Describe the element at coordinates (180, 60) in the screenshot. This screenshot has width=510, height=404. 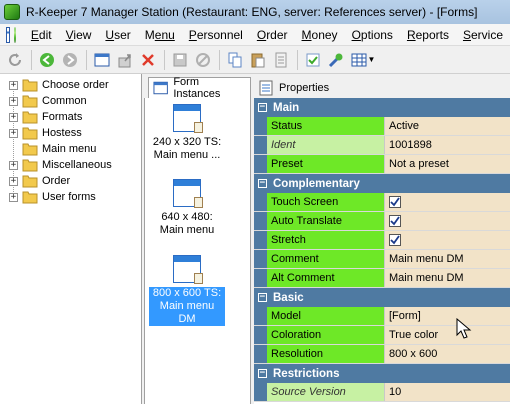
I see `save-button` at that location.